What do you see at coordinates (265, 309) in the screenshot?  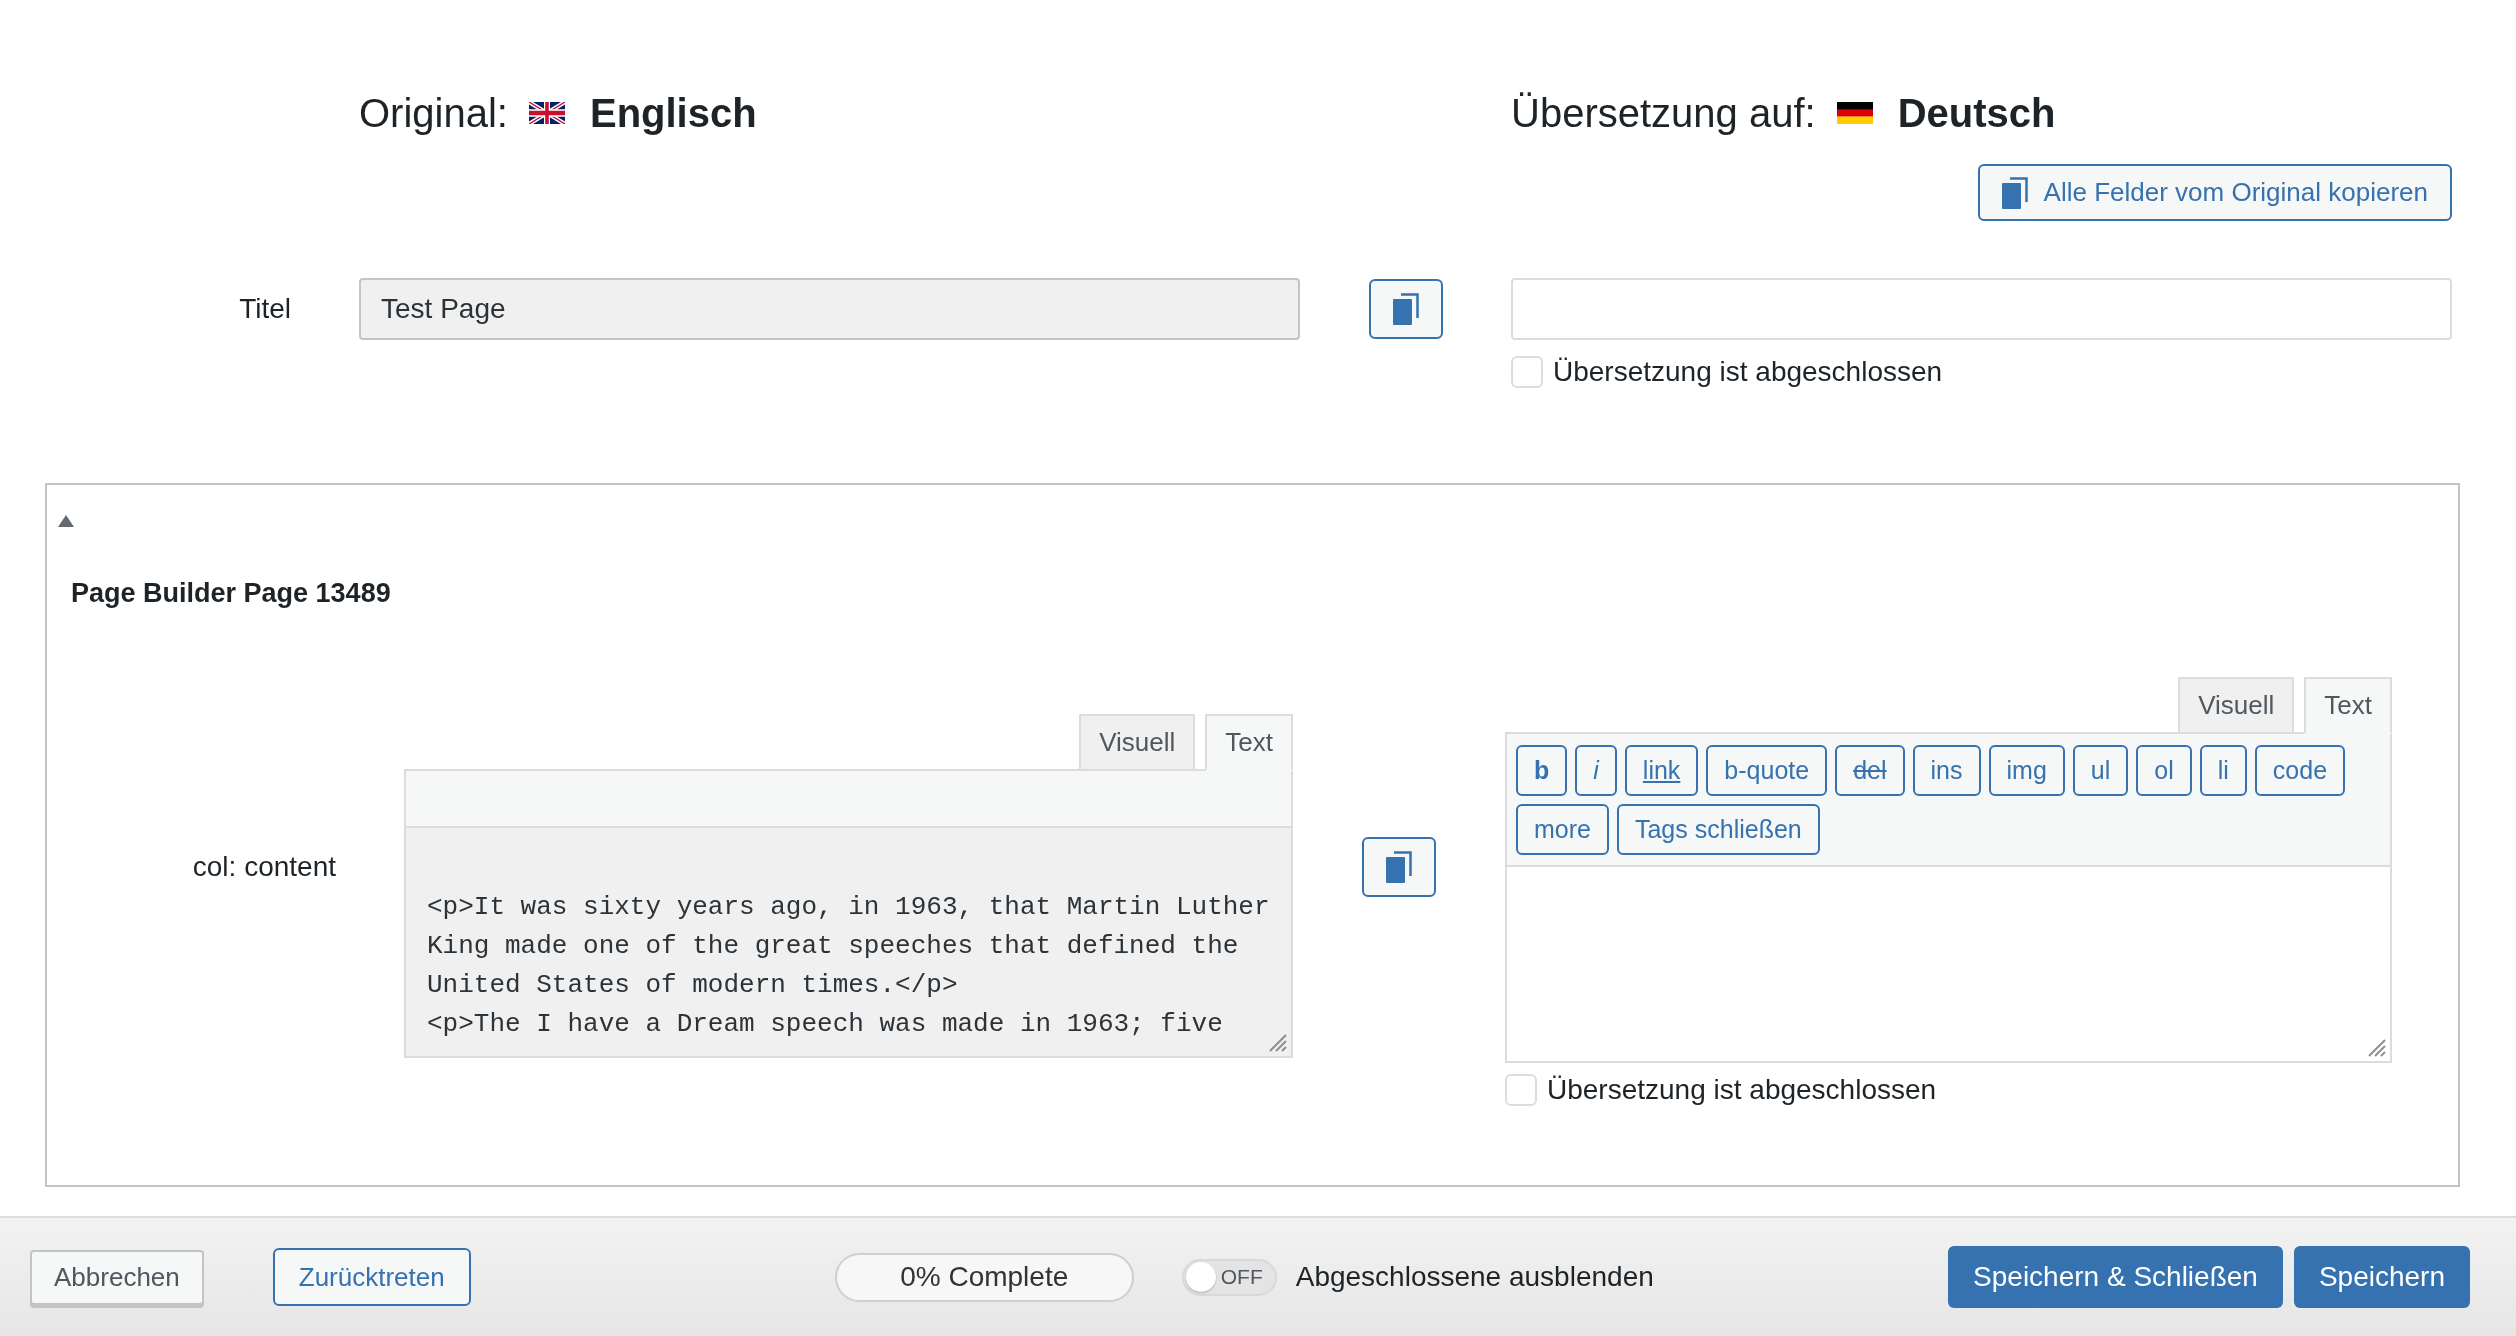 I see `field-label: Titel` at bounding box center [265, 309].